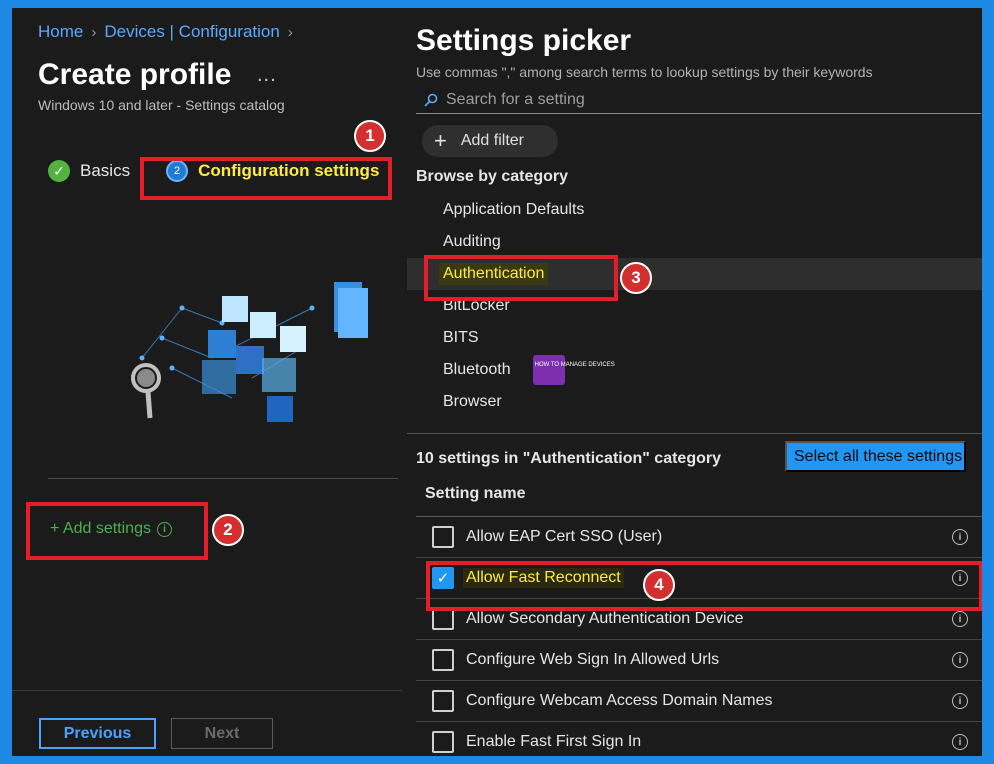  I want to click on previous-button: Previous, so click(97, 733).